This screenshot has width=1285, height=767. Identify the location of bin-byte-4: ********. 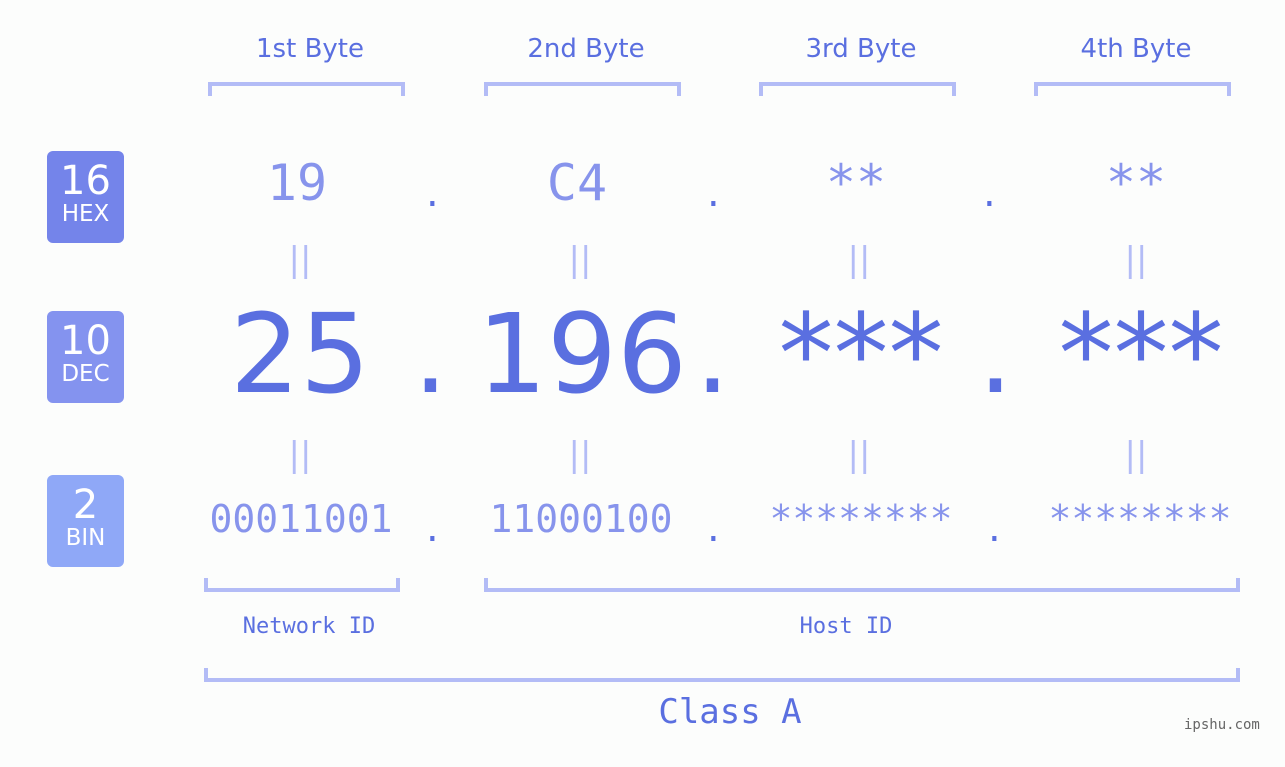
(1140, 519).